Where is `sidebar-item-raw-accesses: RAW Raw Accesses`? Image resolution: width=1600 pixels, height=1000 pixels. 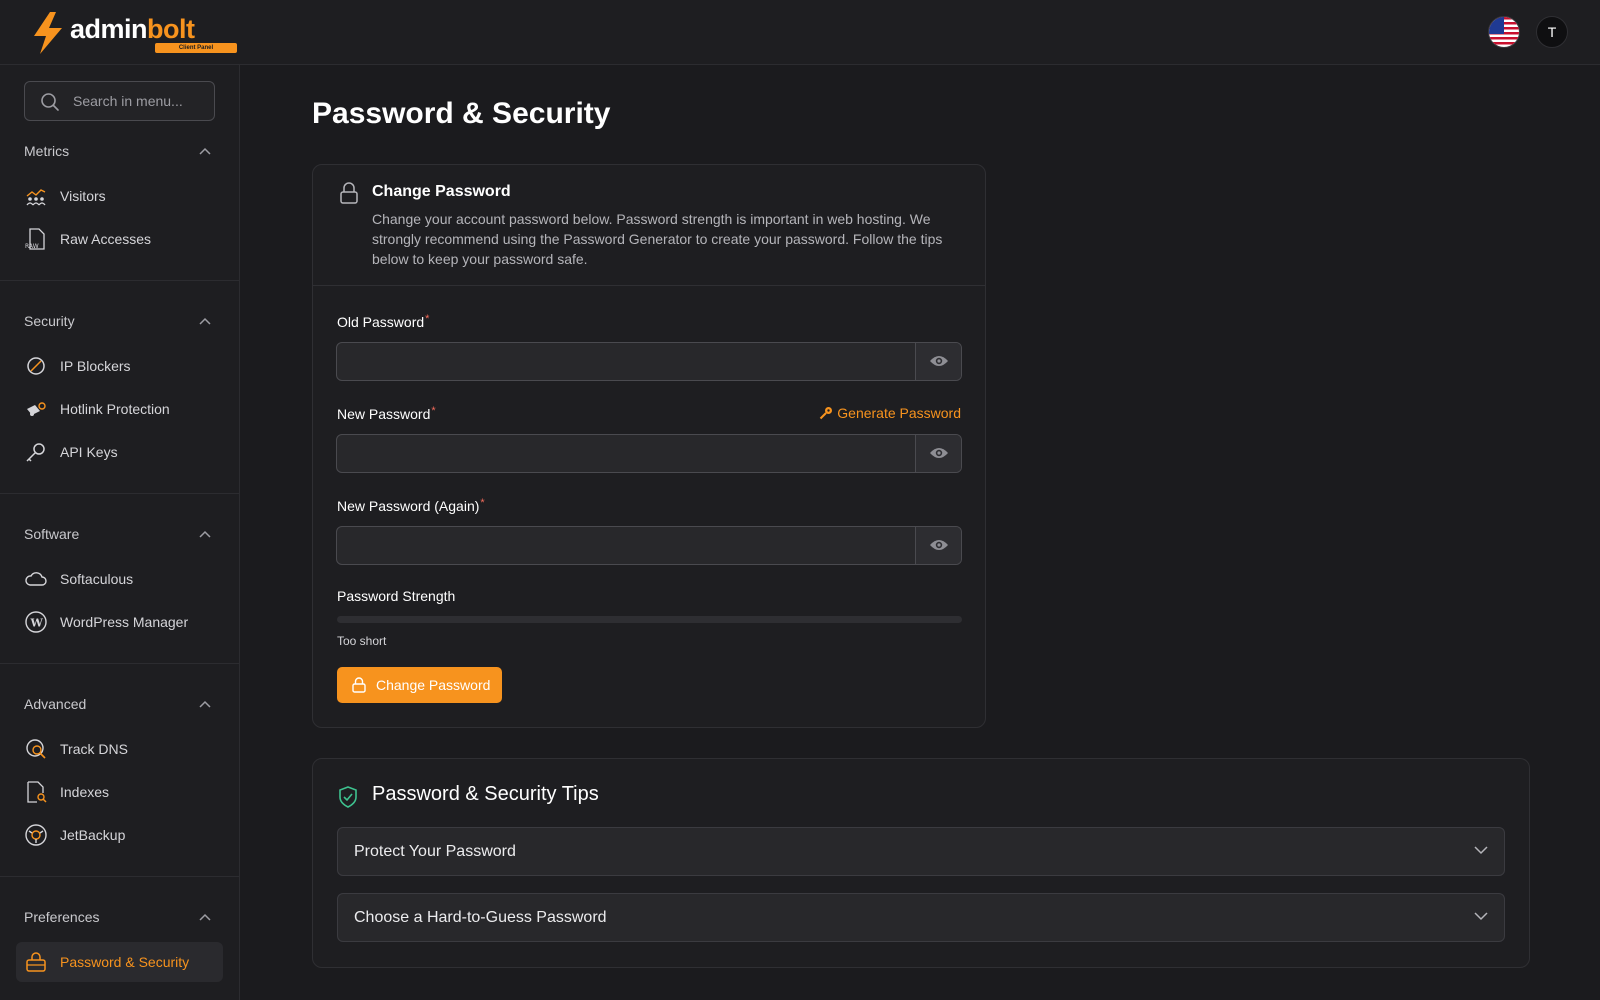
sidebar-item-raw-accesses: RAW Raw Accesses is located at coordinates (119, 239).